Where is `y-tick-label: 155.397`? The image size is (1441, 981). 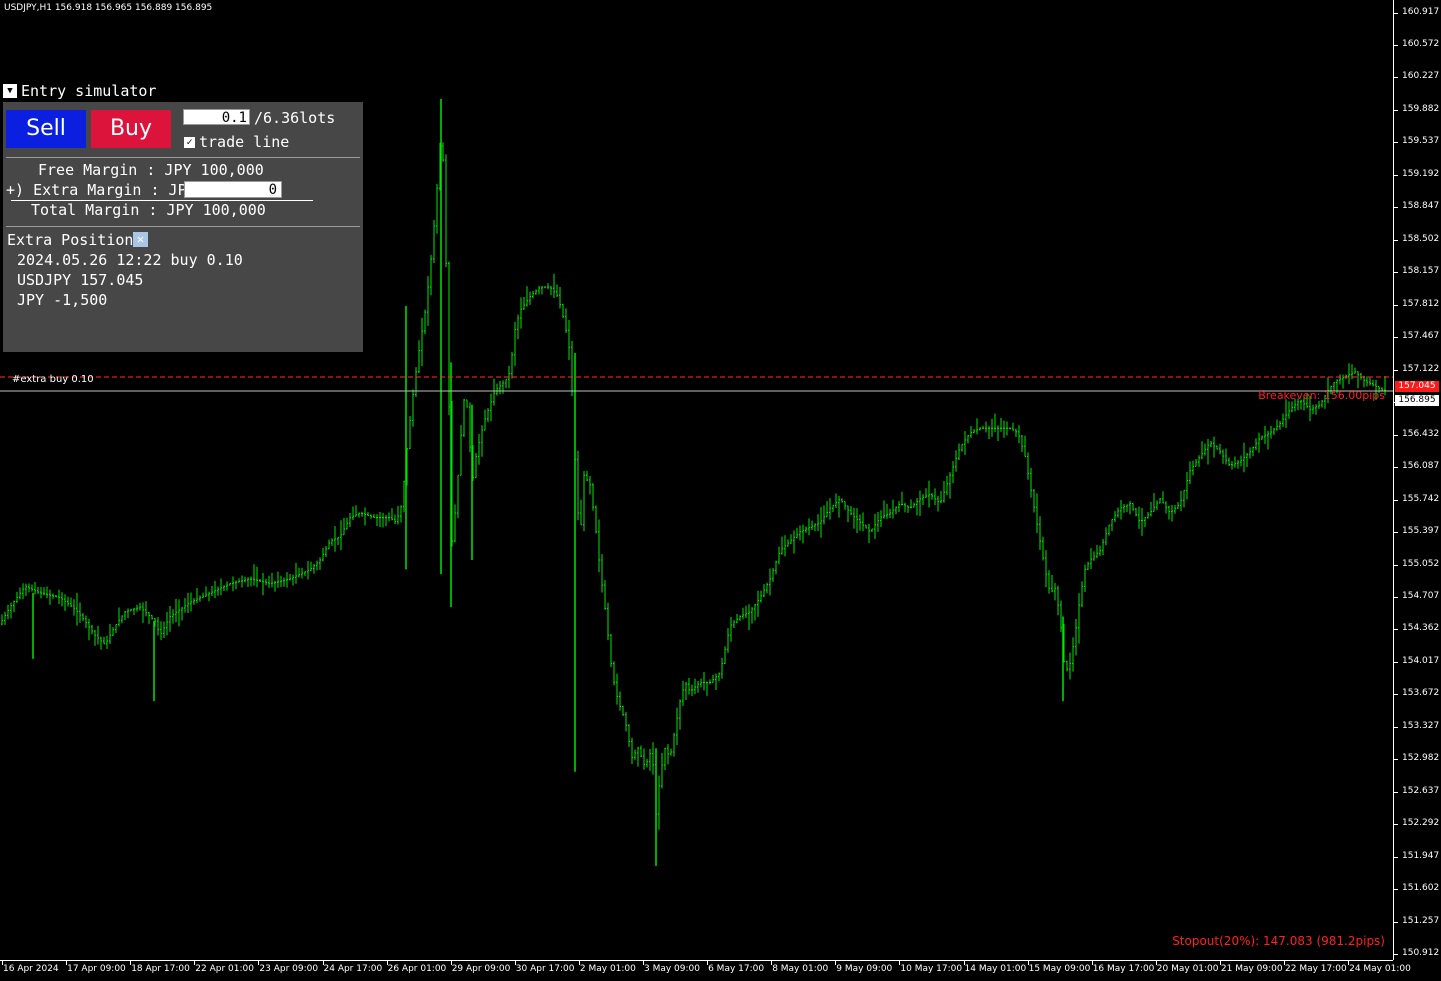 y-tick-label: 155.397 is located at coordinates (1421, 531).